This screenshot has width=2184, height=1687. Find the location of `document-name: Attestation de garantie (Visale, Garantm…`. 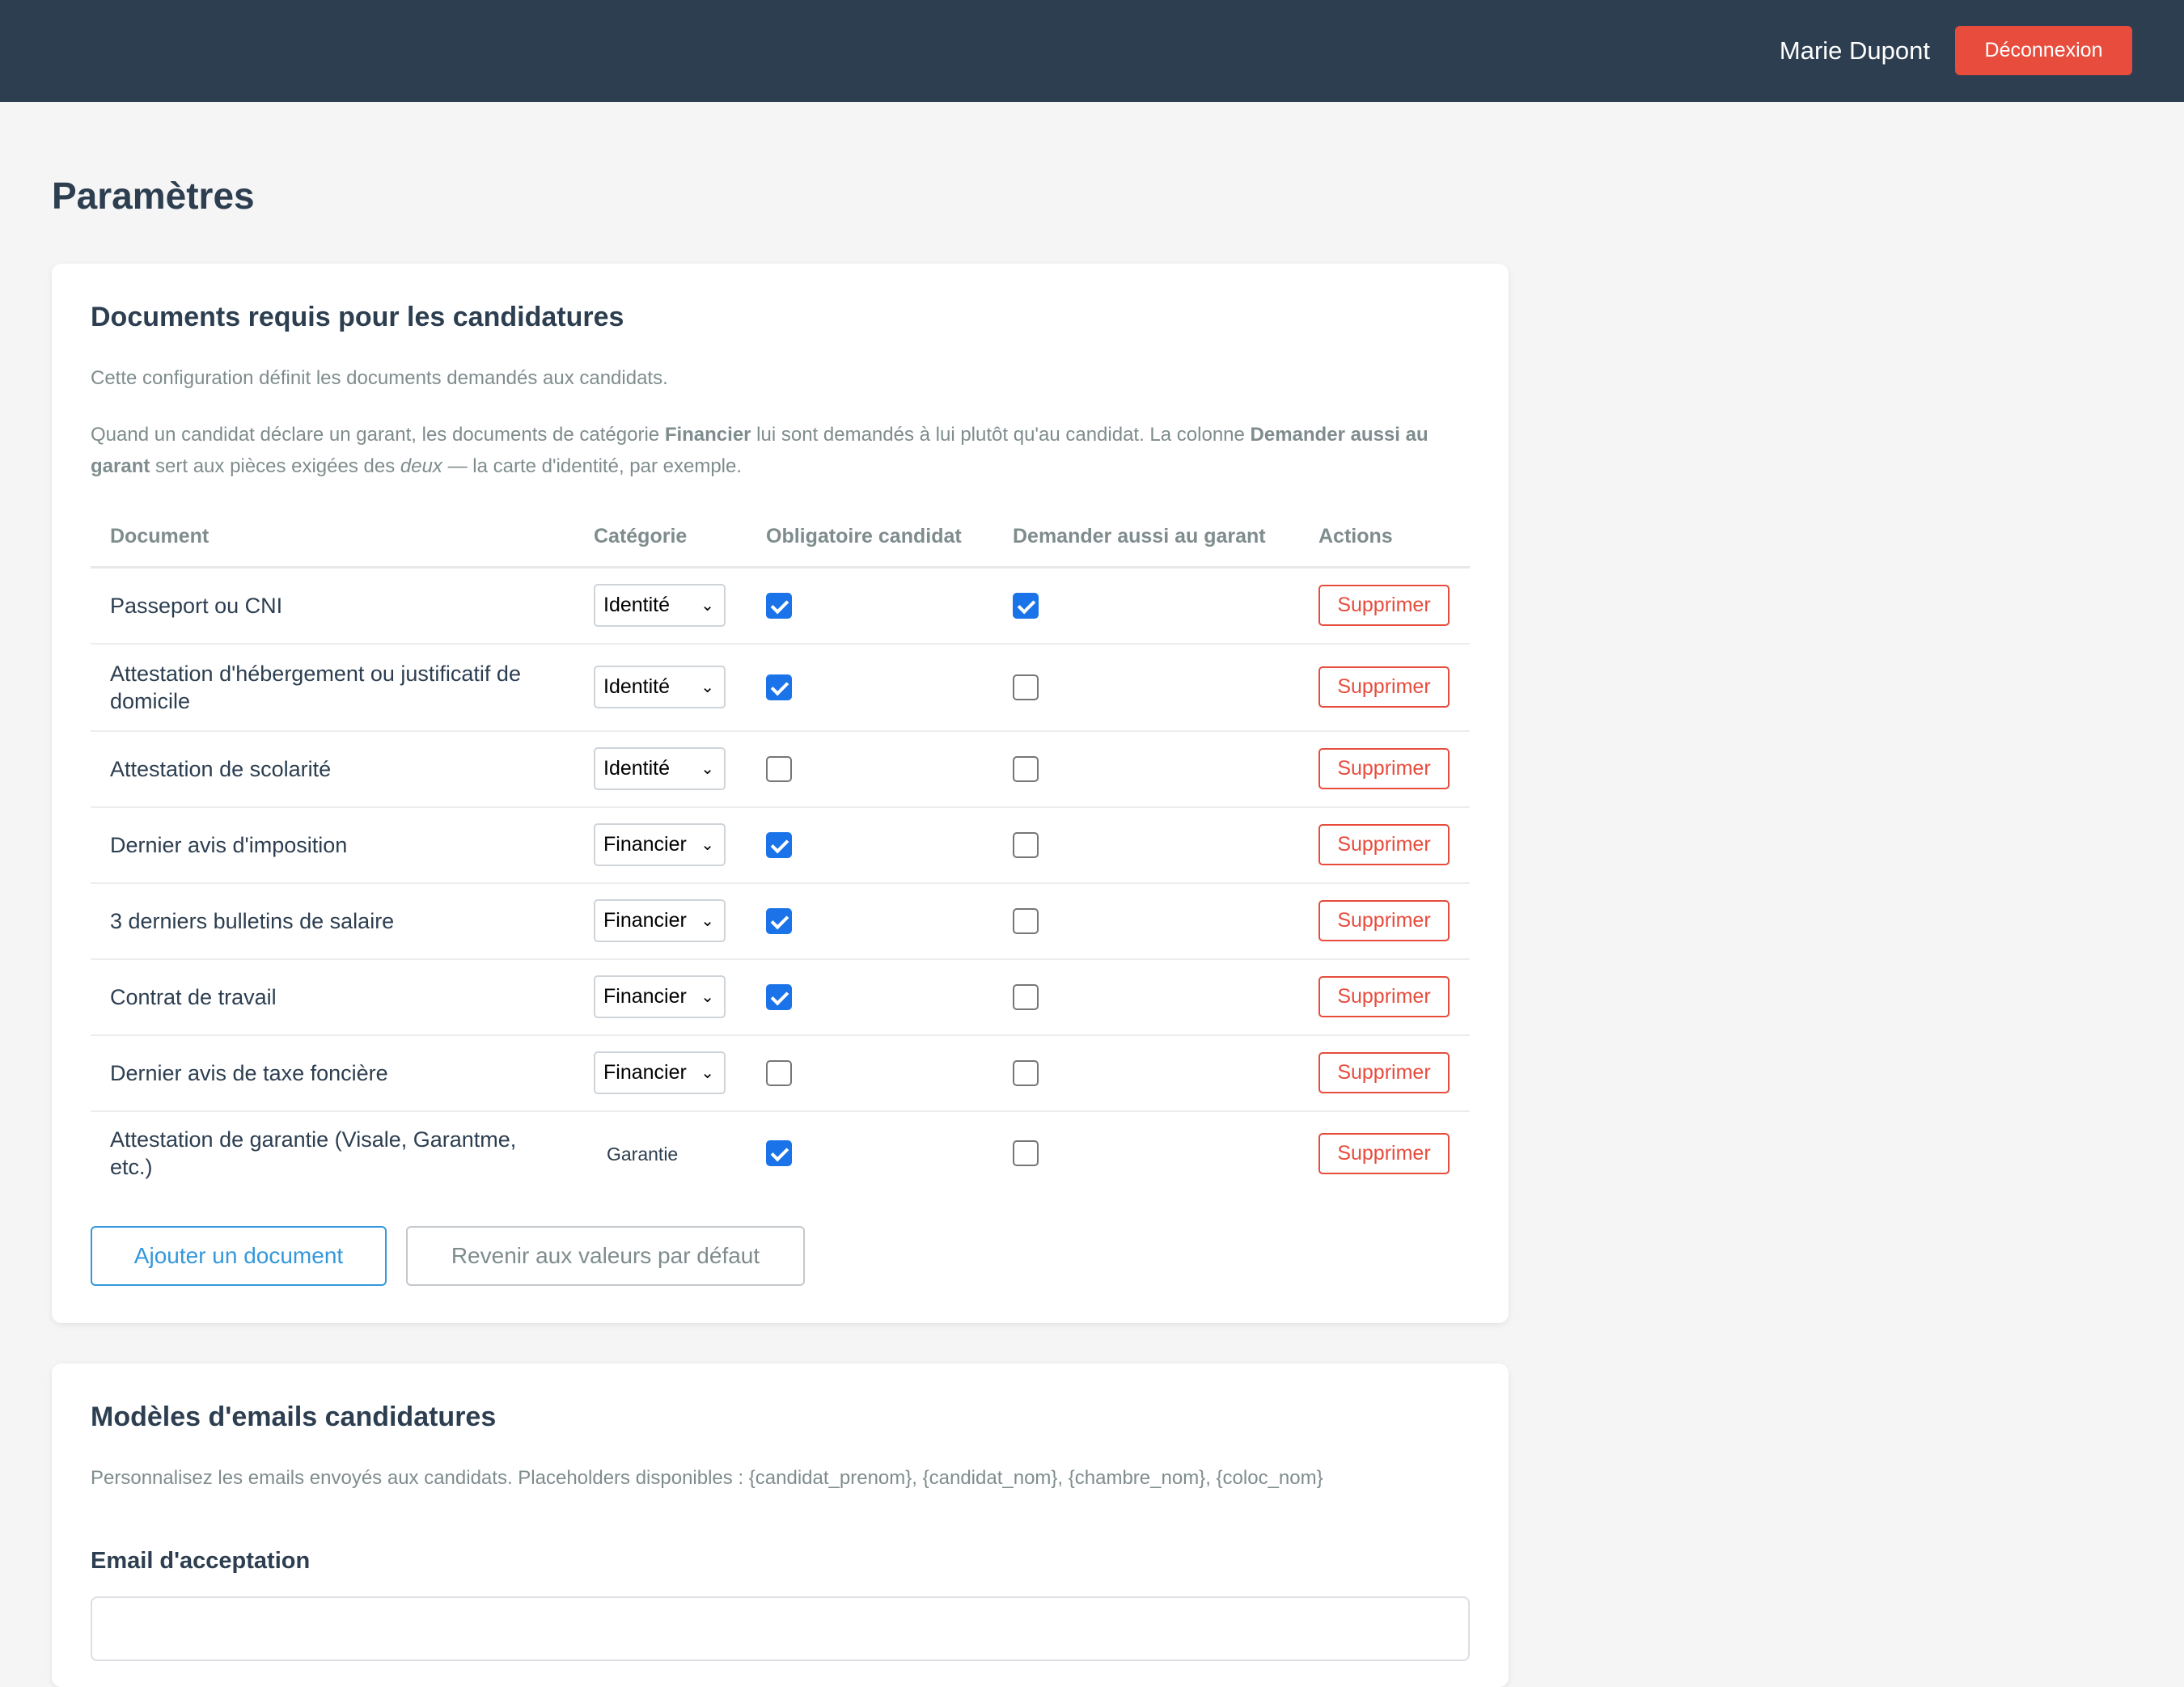

document-name: Attestation de garantie (Visale, Garantm… is located at coordinates (313, 1153).